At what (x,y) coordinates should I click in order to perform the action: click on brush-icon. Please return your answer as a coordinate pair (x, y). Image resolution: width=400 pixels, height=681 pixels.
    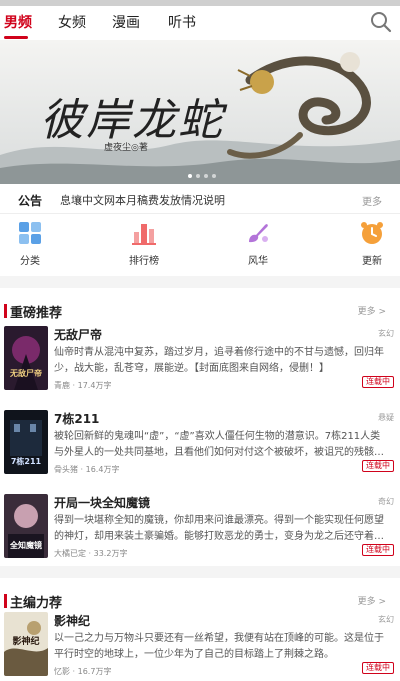
    Looking at the image, I should click on (258, 233).